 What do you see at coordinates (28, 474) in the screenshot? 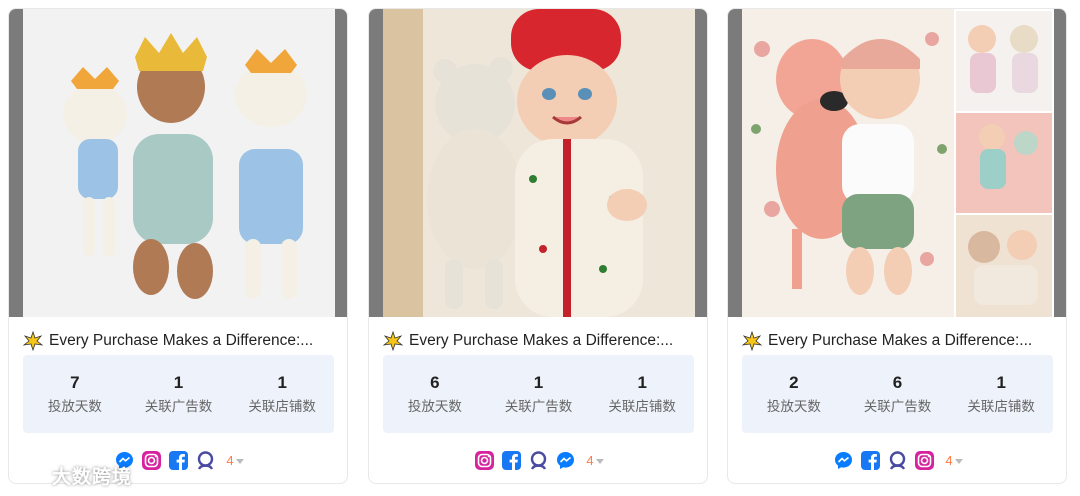
I see `watermark-logo-icon` at bounding box center [28, 474].